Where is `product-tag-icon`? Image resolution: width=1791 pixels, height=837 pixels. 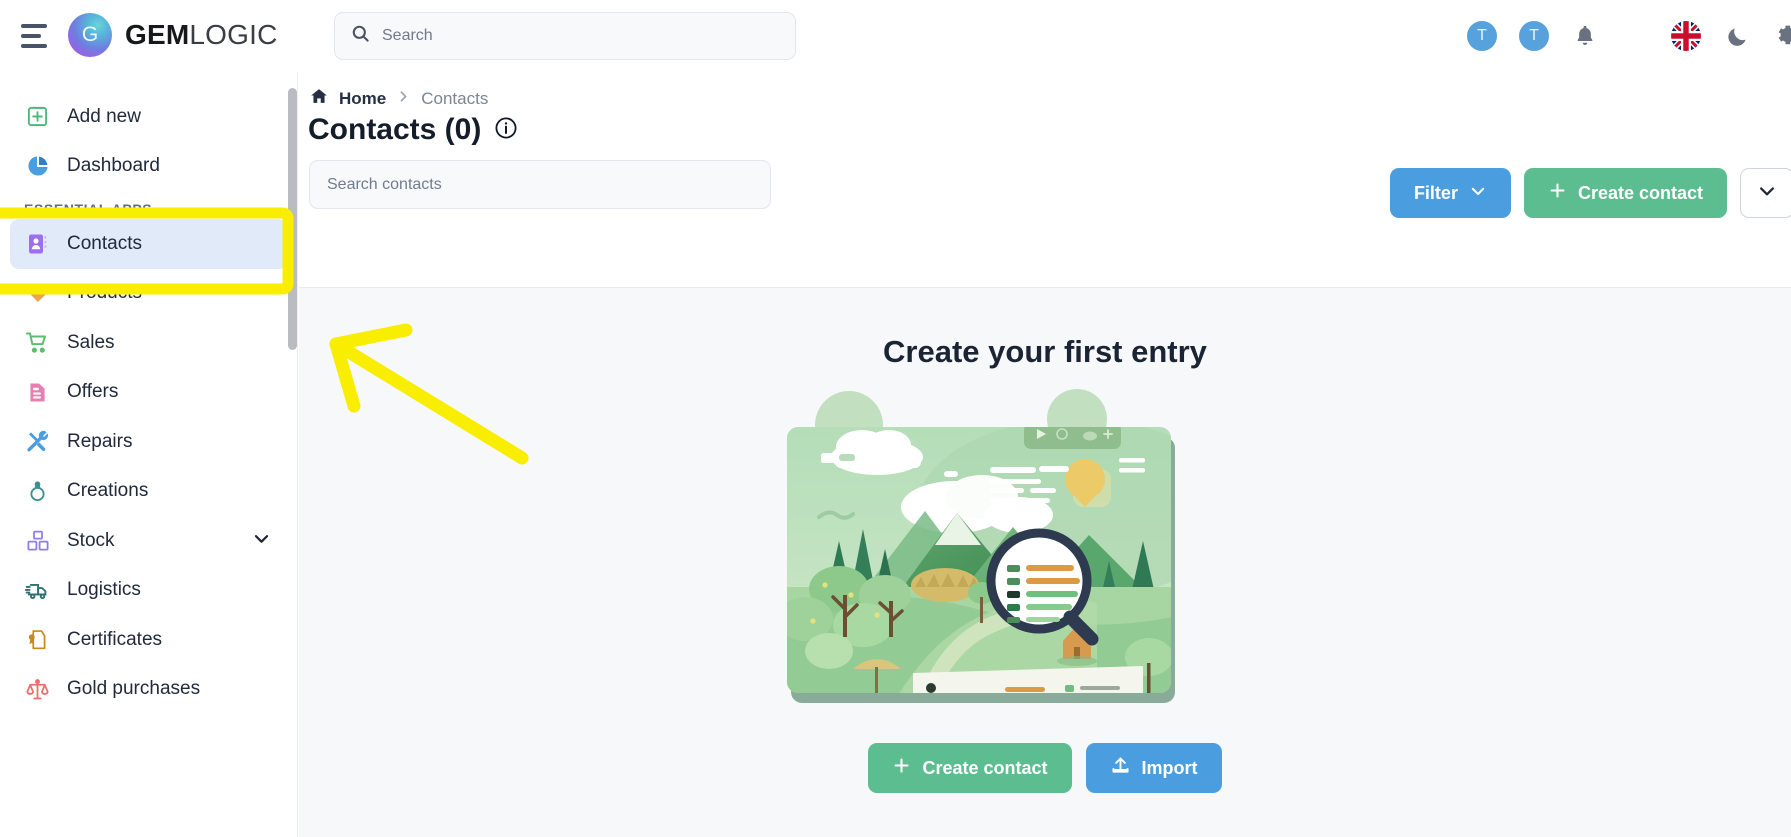 product-tag-icon is located at coordinates (37, 293).